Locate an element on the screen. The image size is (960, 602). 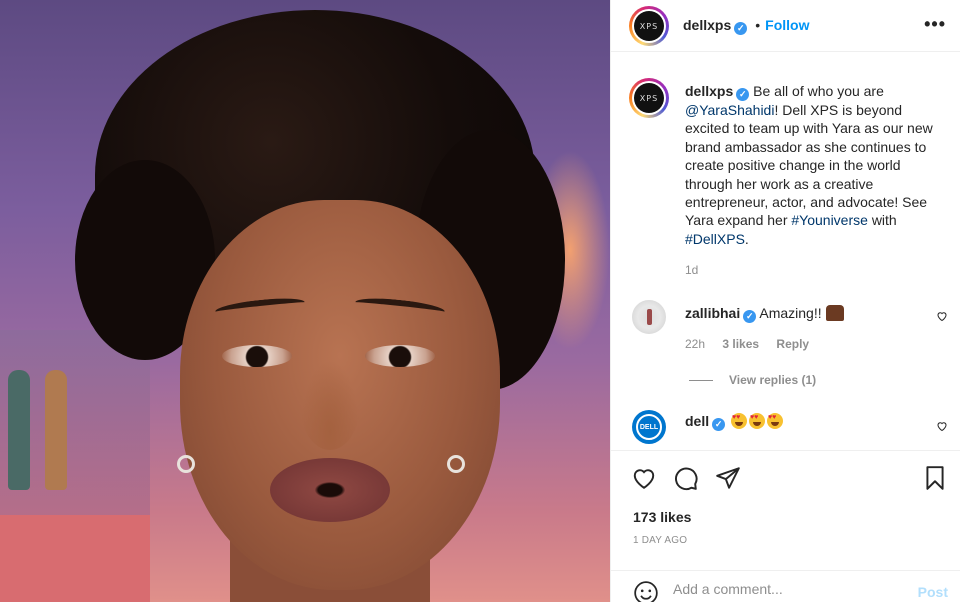
comment-text: dell ✓ is located at coordinates (734, 422).